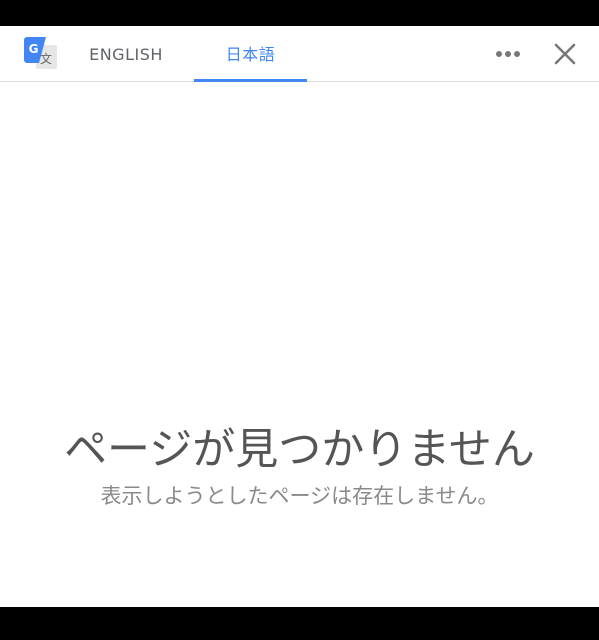  What do you see at coordinates (299, 450) in the screenshot?
I see `error-title: ページが見つかりません` at bounding box center [299, 450].